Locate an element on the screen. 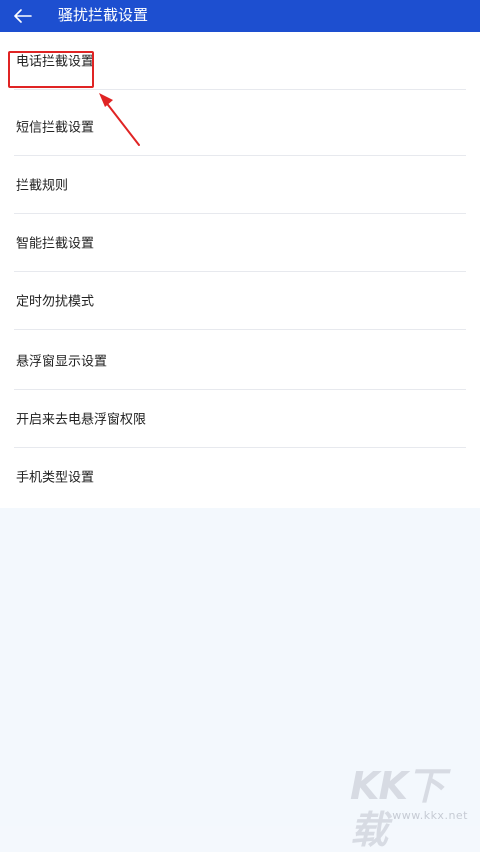  settings-item-floating-window: 悬浮窗显示设置 is located at coordinates (240, 361).